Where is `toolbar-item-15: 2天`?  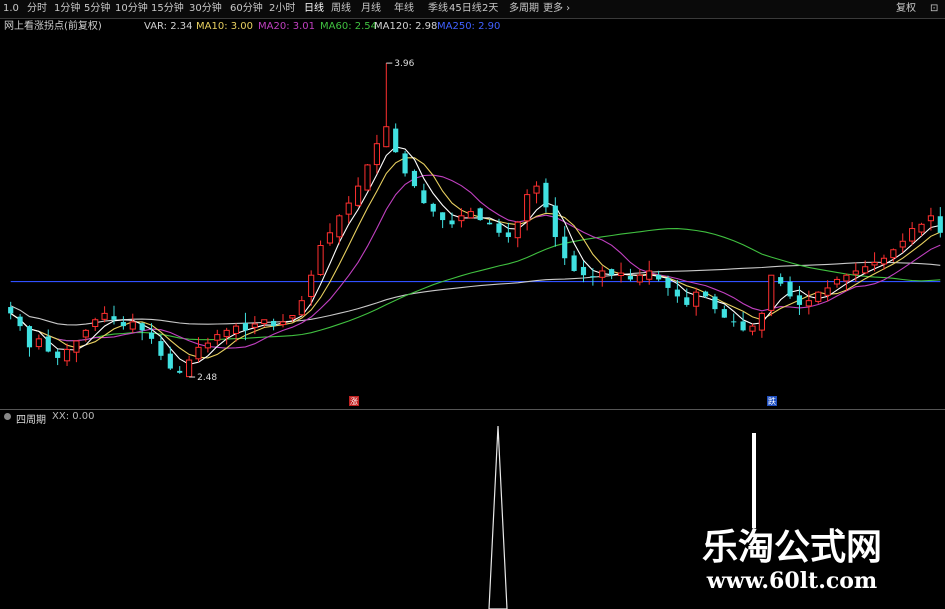 toolbar-item-15: 2天 is located at coordinates (490, 8).